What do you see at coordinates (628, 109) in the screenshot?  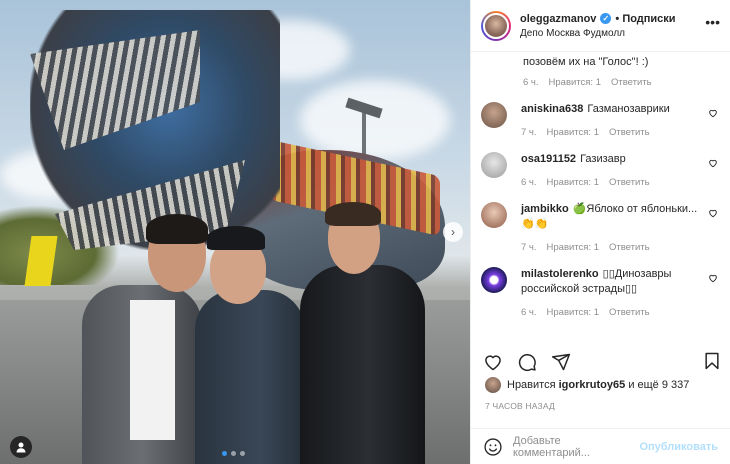 I see `comment-text: Газманозаврики` at bounding box center [628, 109].